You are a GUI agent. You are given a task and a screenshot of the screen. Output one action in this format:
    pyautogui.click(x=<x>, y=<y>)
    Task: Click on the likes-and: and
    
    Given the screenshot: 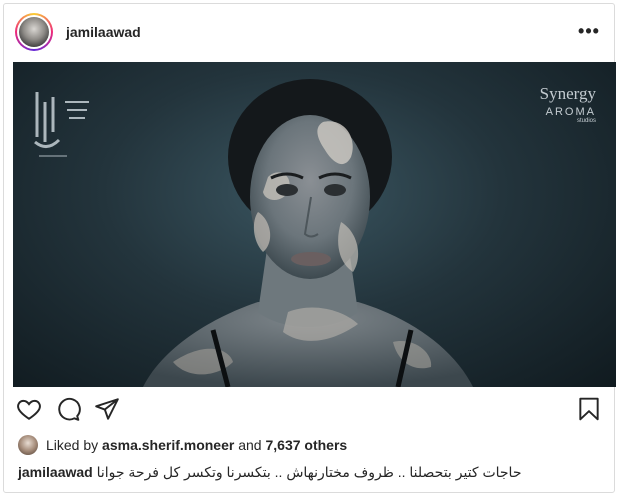 What is the action you would take?
    pyautogui.click(x=250, y=445)
    